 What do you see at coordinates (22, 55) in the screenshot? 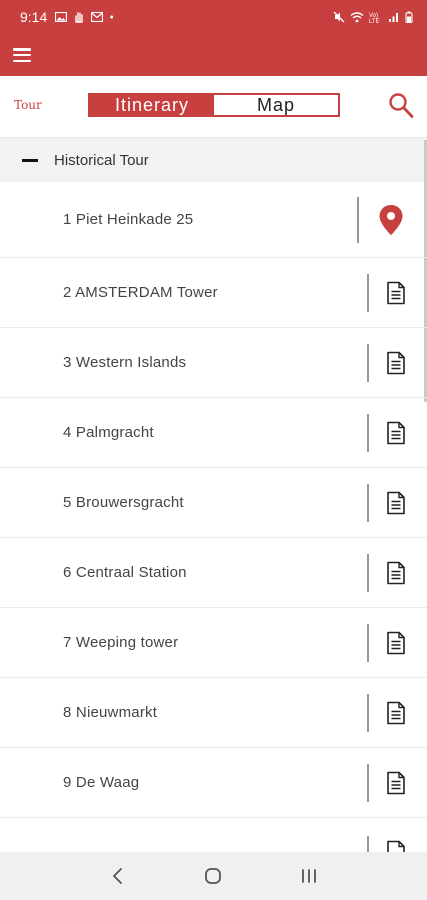
I see `hamburger-icon` at bounding box center [22, 55].